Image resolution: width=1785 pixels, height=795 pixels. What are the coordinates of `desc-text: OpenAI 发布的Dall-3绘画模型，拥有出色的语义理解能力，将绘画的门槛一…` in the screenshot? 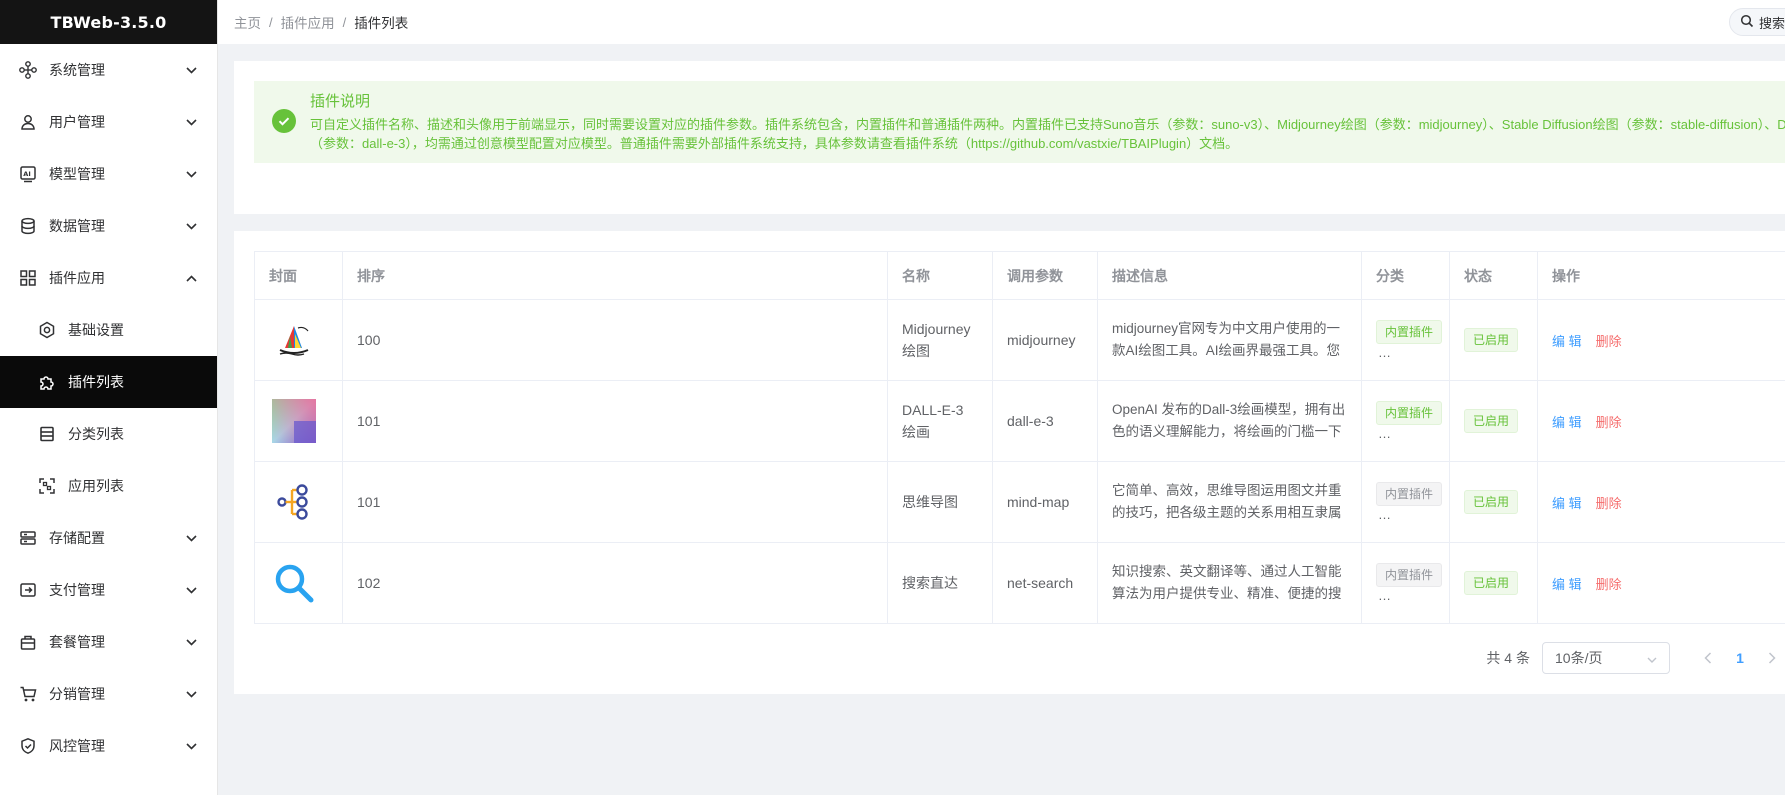 It's located at (1229, 420).